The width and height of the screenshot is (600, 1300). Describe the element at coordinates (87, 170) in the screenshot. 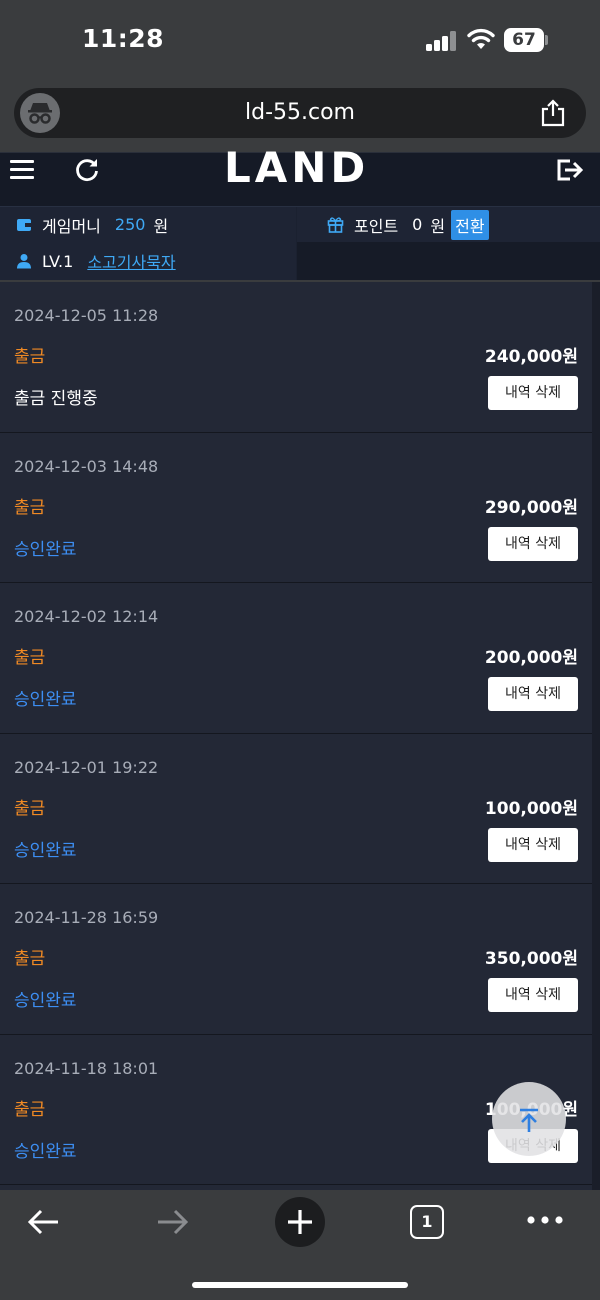

I see `refresh-icon` at that location.